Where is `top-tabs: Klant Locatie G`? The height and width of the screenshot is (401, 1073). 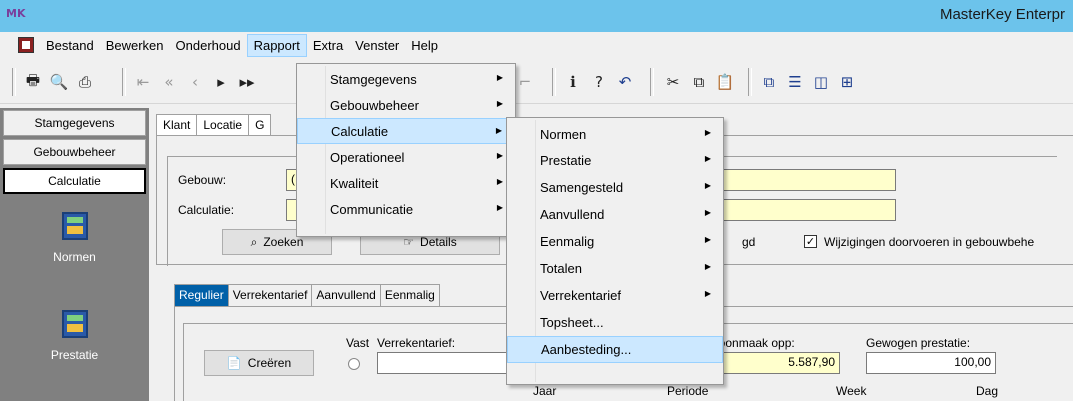
top-tabs: Klant Locatie G is located at coordinates (214, 125).